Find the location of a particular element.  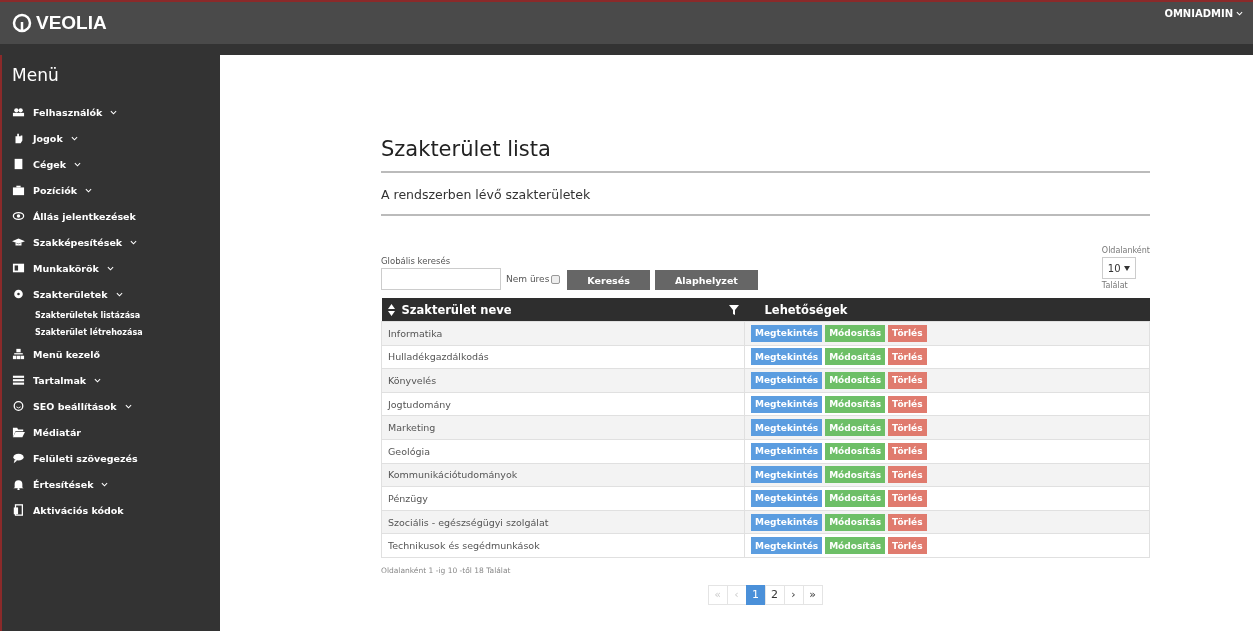

sidebar-item: Felhasználók is located at coordinates (116, 112).